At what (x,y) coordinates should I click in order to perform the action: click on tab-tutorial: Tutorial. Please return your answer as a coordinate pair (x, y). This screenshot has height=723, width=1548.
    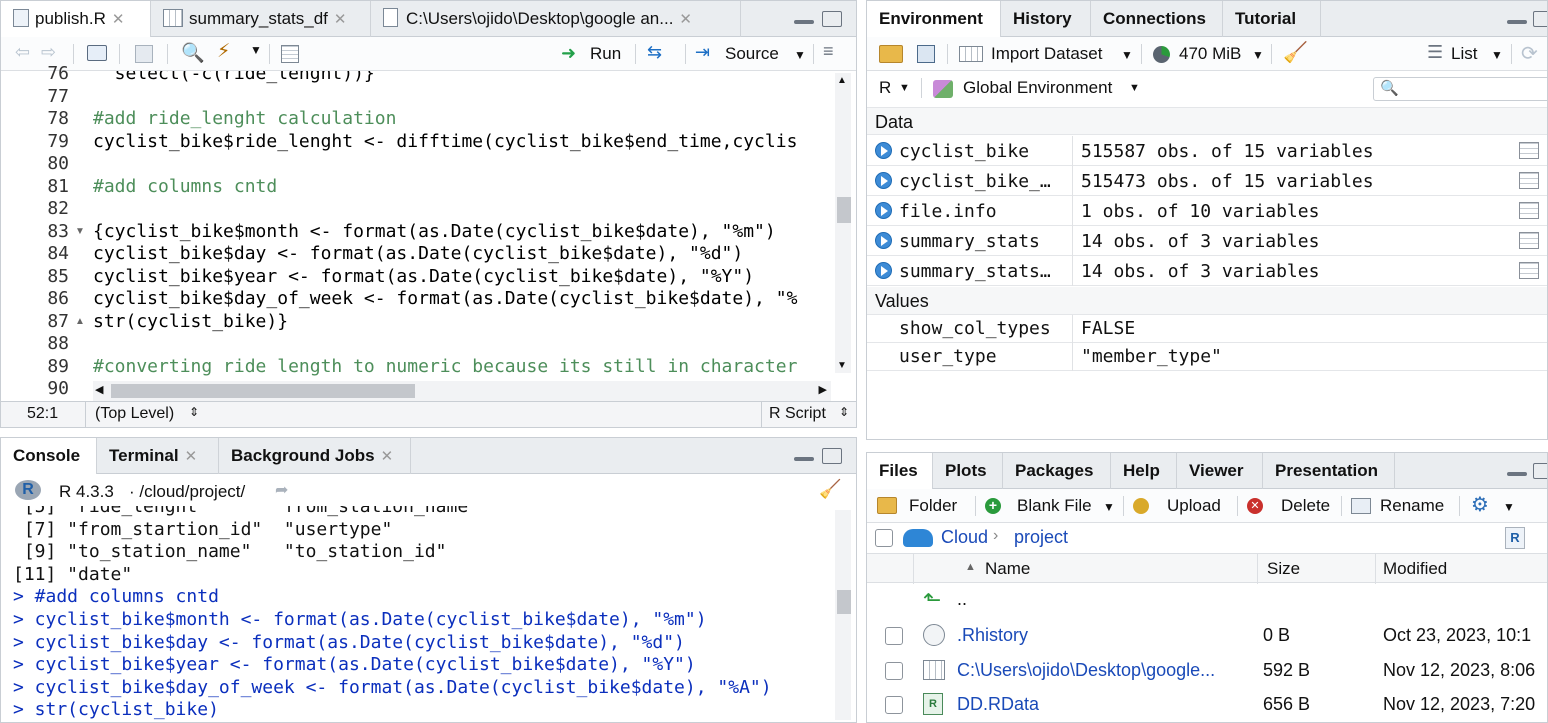
    Looking at the image, I should click on (1272, 19).